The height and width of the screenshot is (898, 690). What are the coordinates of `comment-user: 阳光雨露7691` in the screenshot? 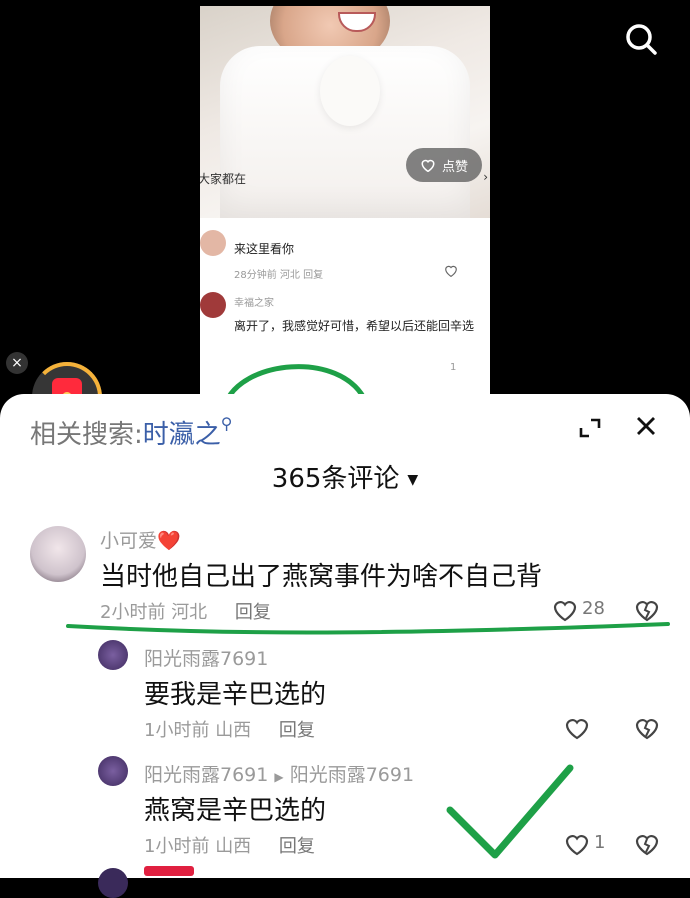 It's located at (206, 775).